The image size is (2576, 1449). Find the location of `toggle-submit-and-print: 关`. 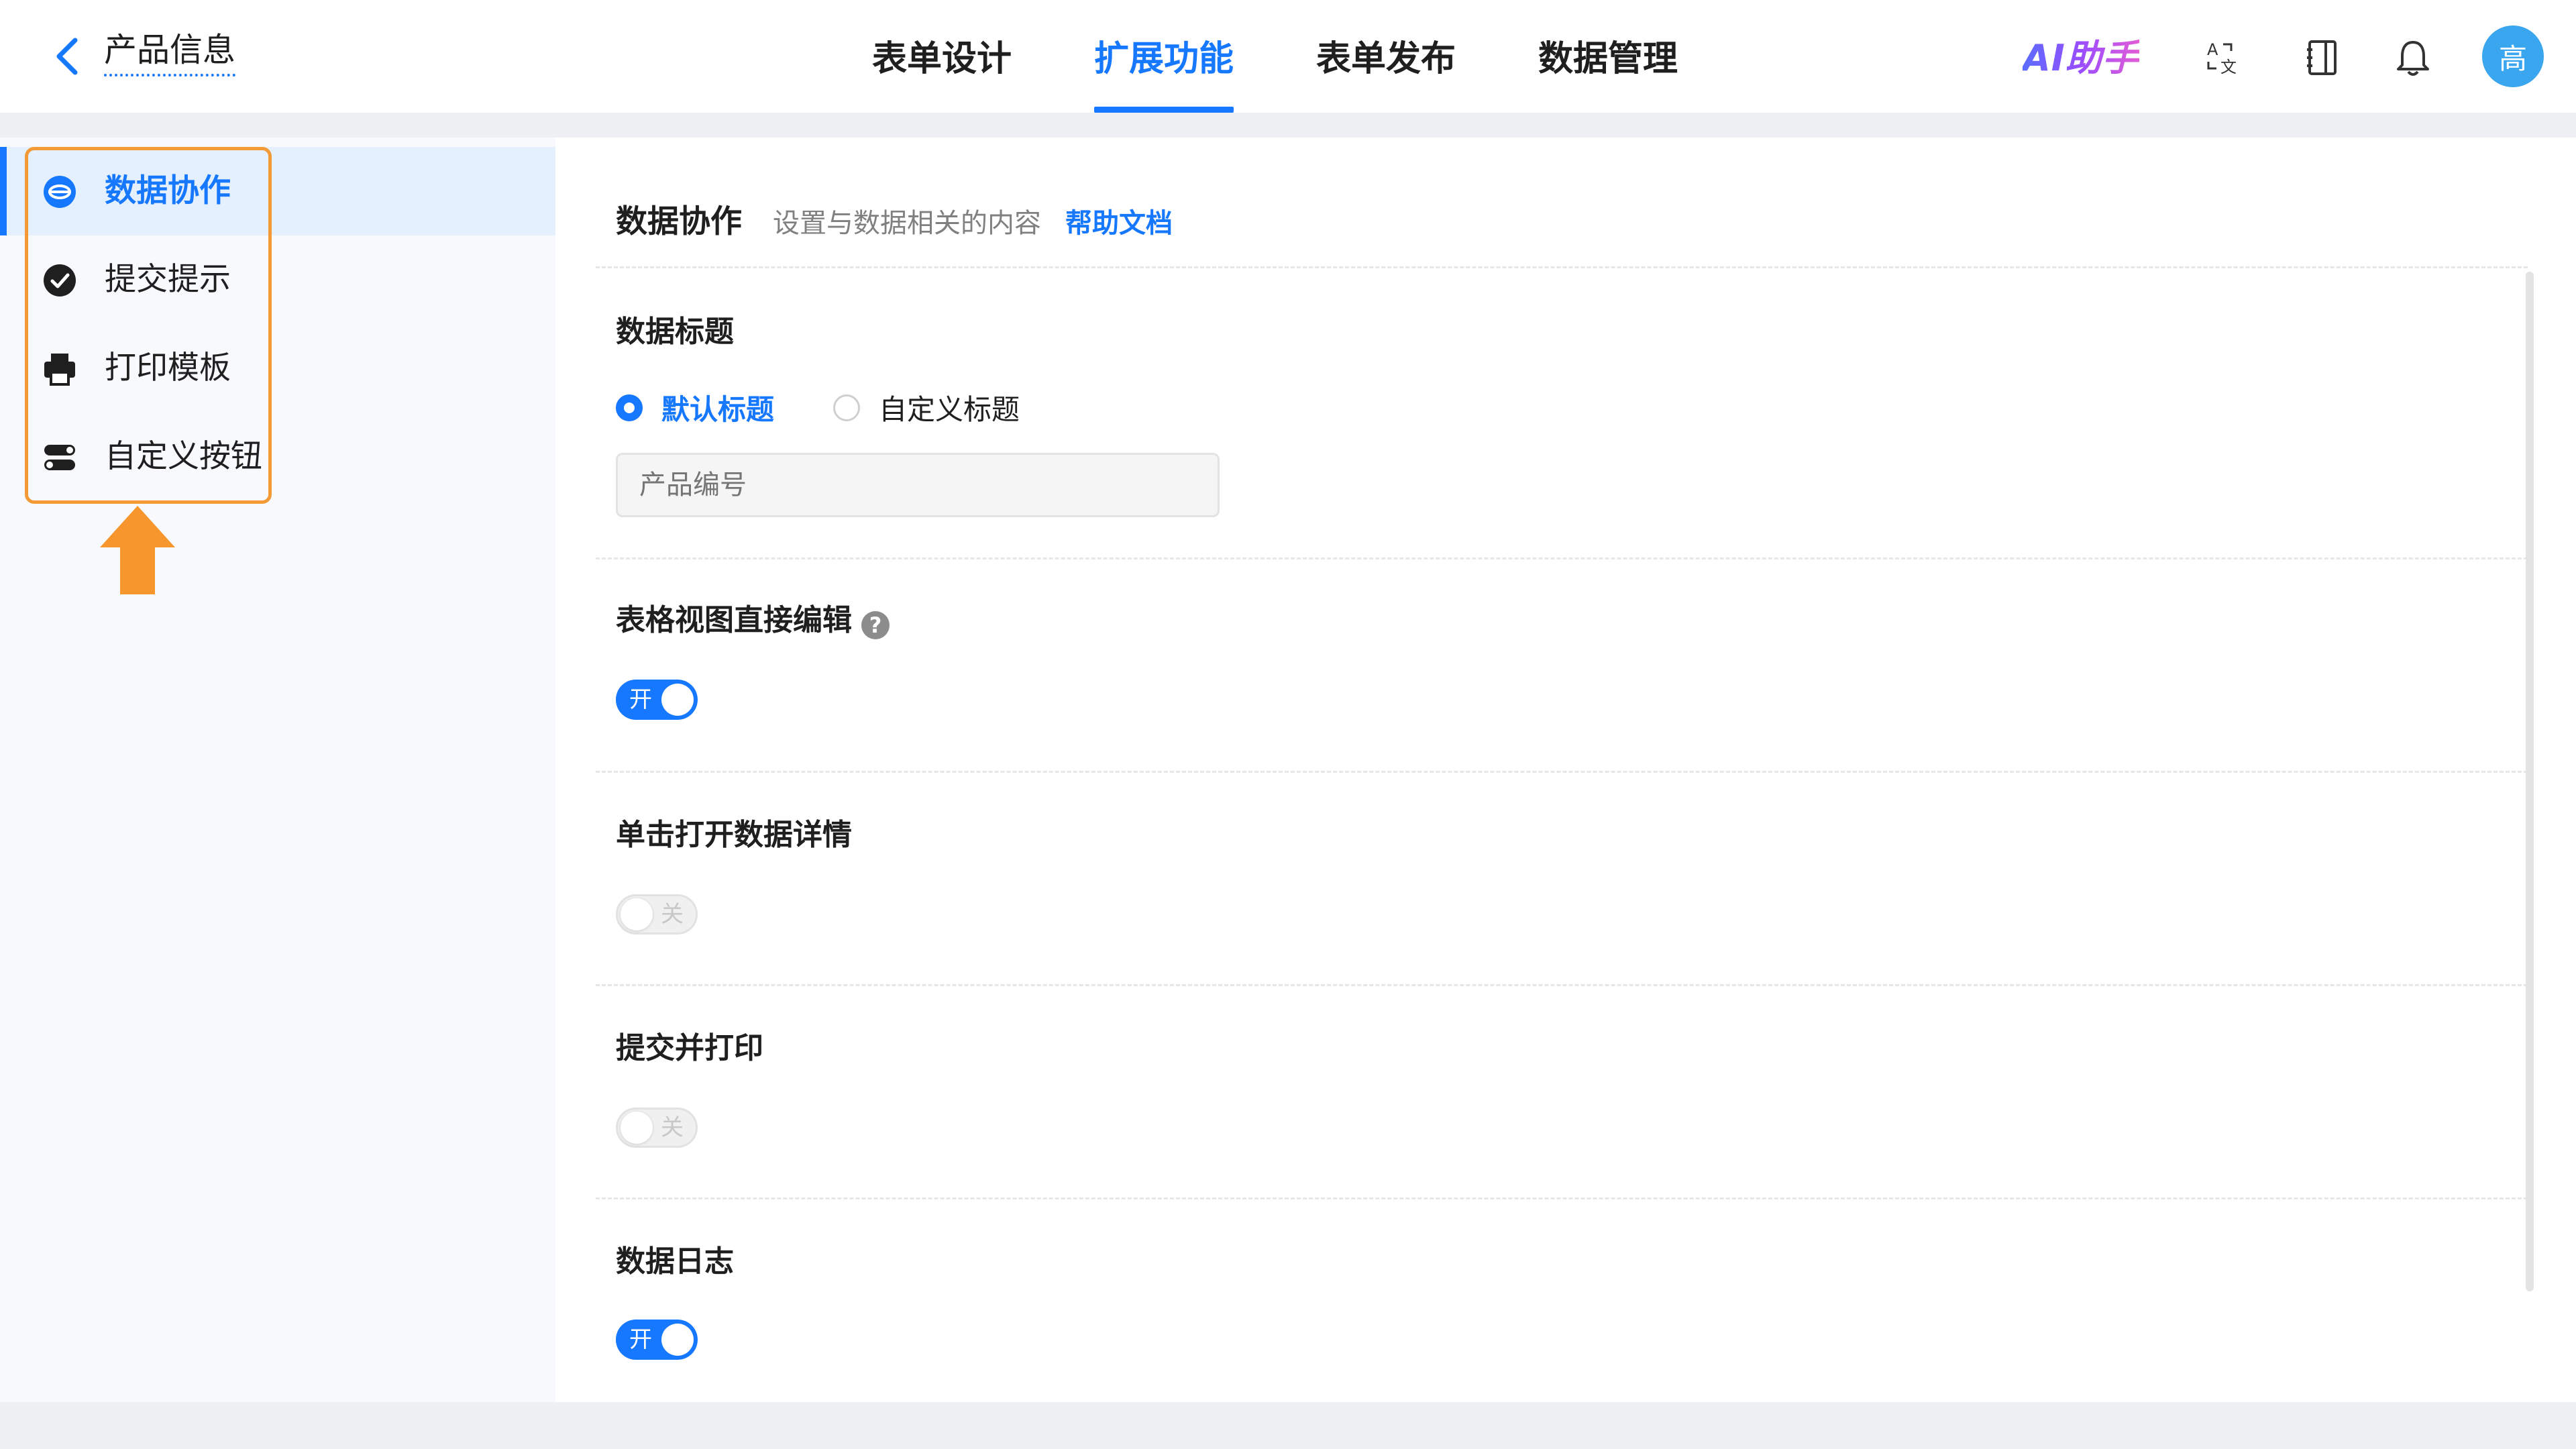

toggle-submit-and-print: 关 is located at coordinates (657, 1128).